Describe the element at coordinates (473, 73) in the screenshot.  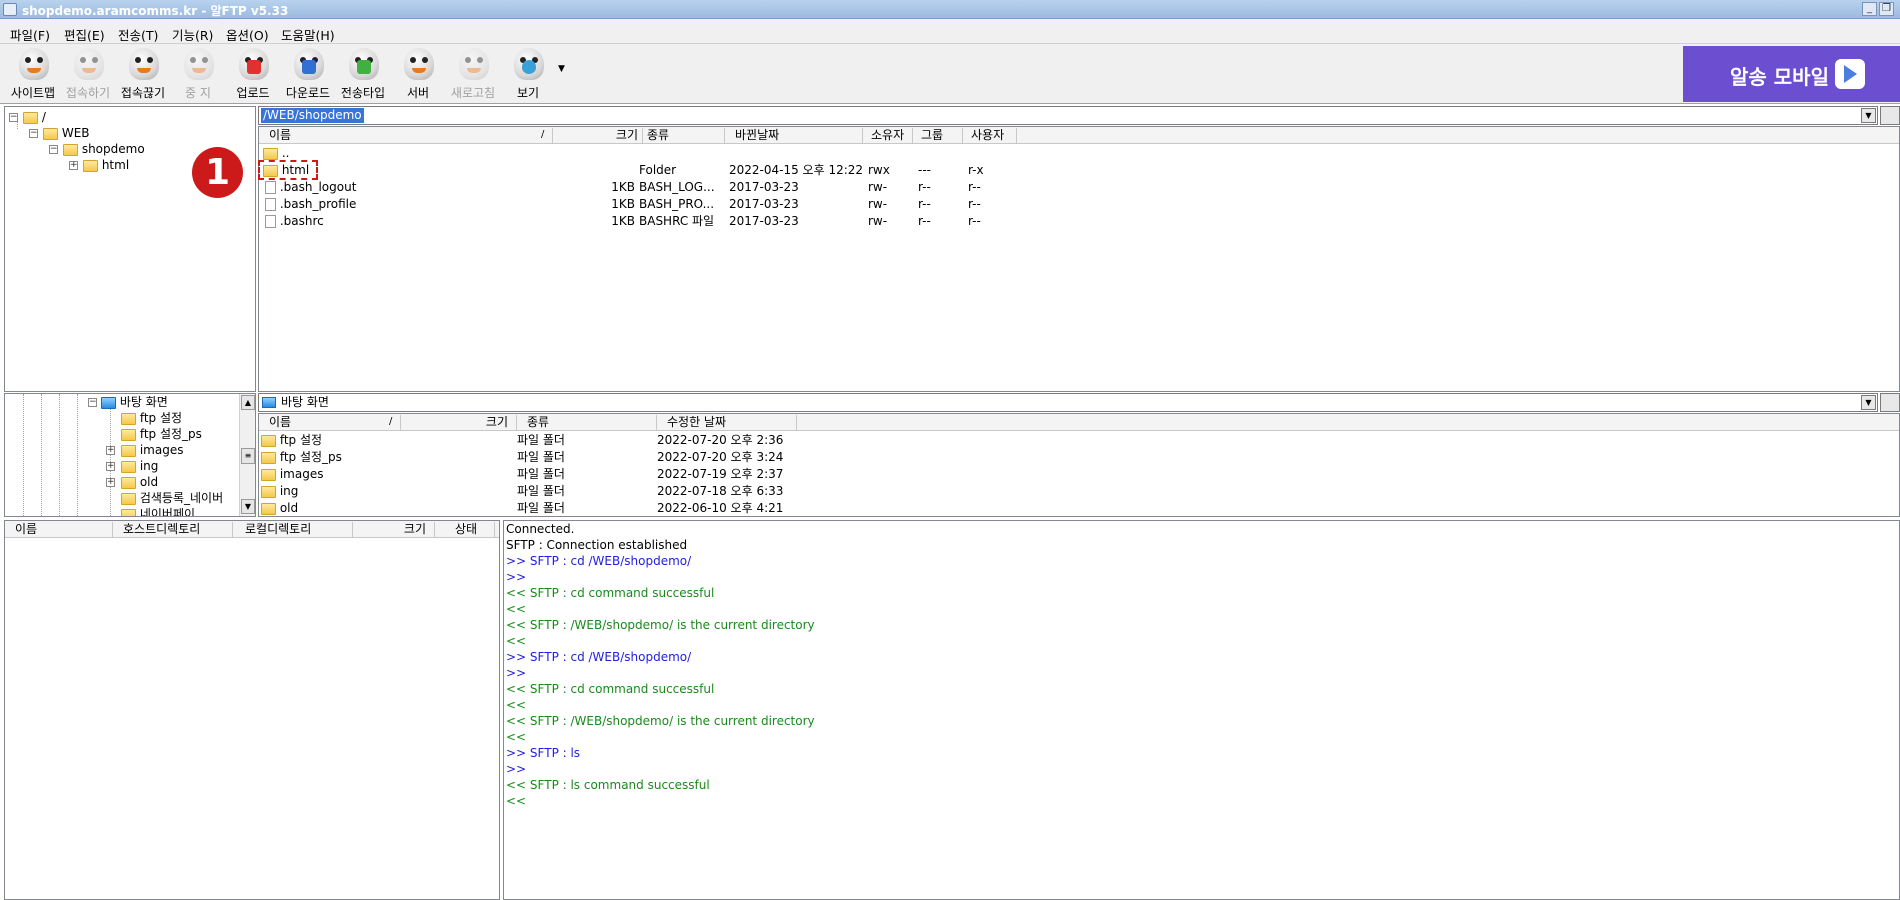
I see `refresh-button: 새로고침` at that location.